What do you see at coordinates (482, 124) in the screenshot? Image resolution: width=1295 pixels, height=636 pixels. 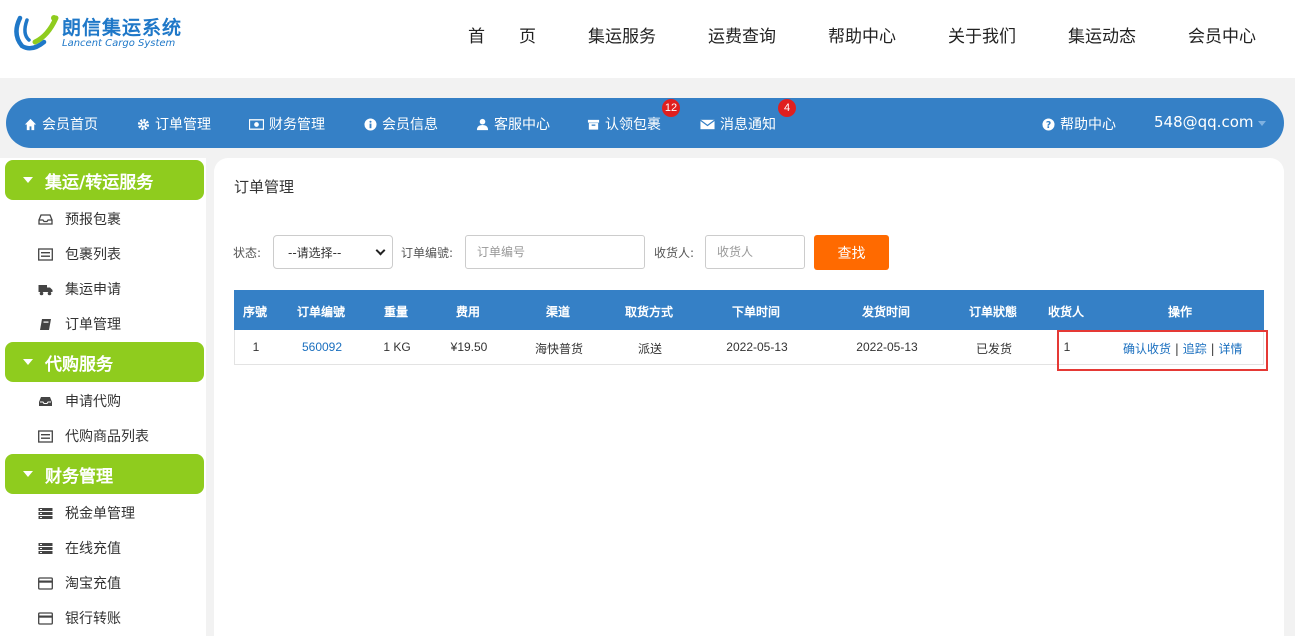 I see `user-icon` at bounding box center [482, 124].